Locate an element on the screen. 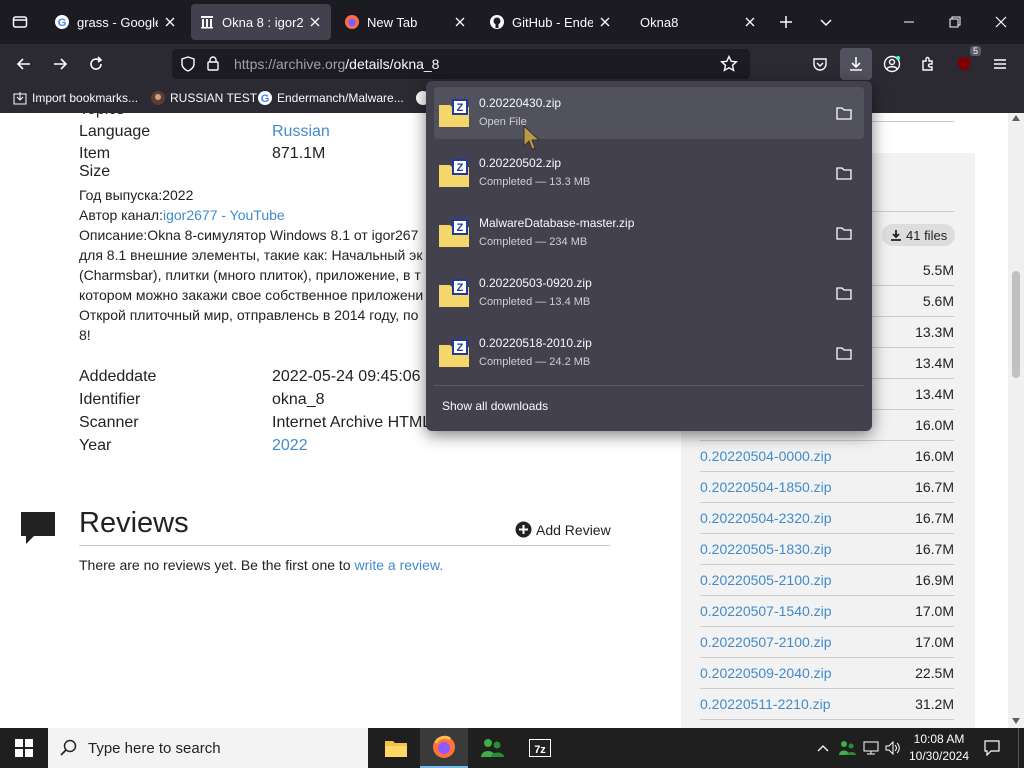 The width and height of the screenshot is (1024, 768). action-center-button is located at coordinates (992, 748).